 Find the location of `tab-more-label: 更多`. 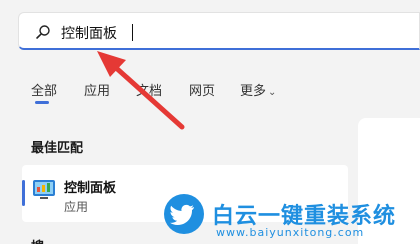

tab-more-label: 更多 is located at coordinates (253, 91).